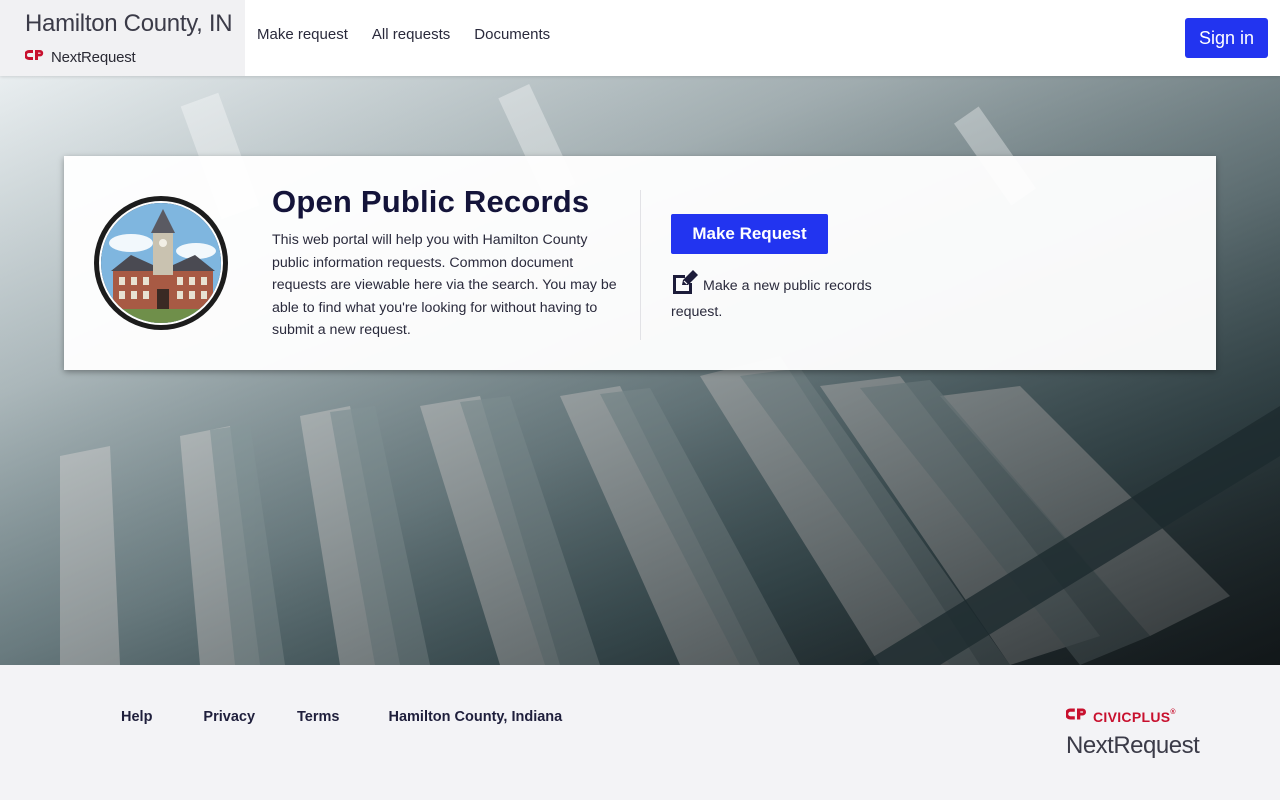  What do you see at coordinates (93, 57) in the screenshot?
I see `brand-name: NextRequest` at bounding box center [93, 57].